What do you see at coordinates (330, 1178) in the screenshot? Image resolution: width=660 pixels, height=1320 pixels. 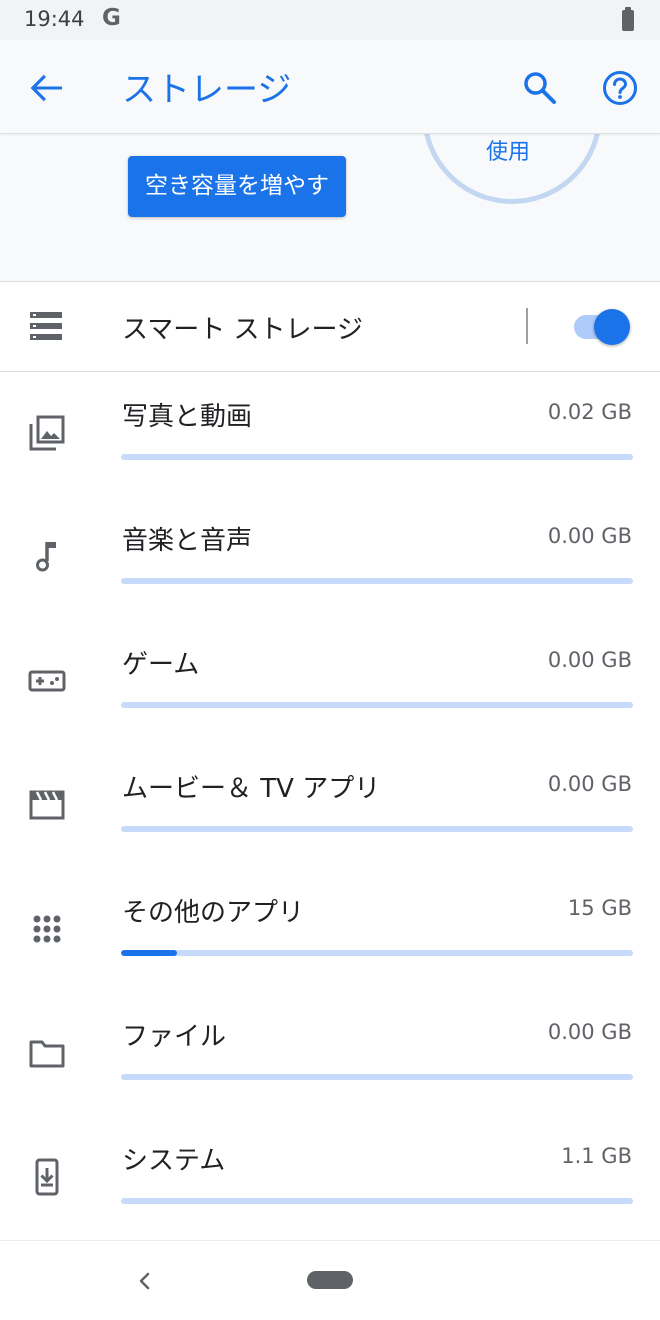 I see `category-row-system: システム 1.1 GB` at bounding box center [330, 1178].